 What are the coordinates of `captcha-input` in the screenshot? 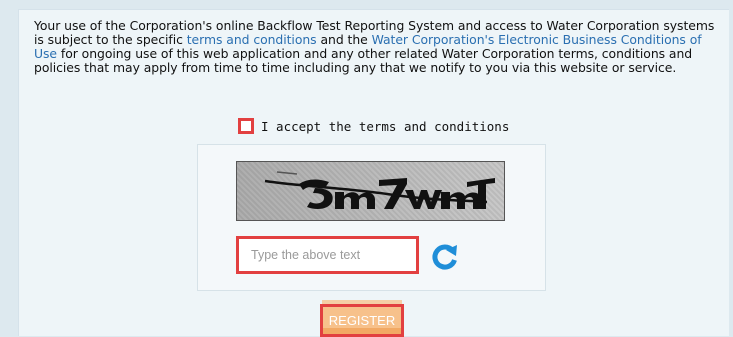 It's located at (327, 255).